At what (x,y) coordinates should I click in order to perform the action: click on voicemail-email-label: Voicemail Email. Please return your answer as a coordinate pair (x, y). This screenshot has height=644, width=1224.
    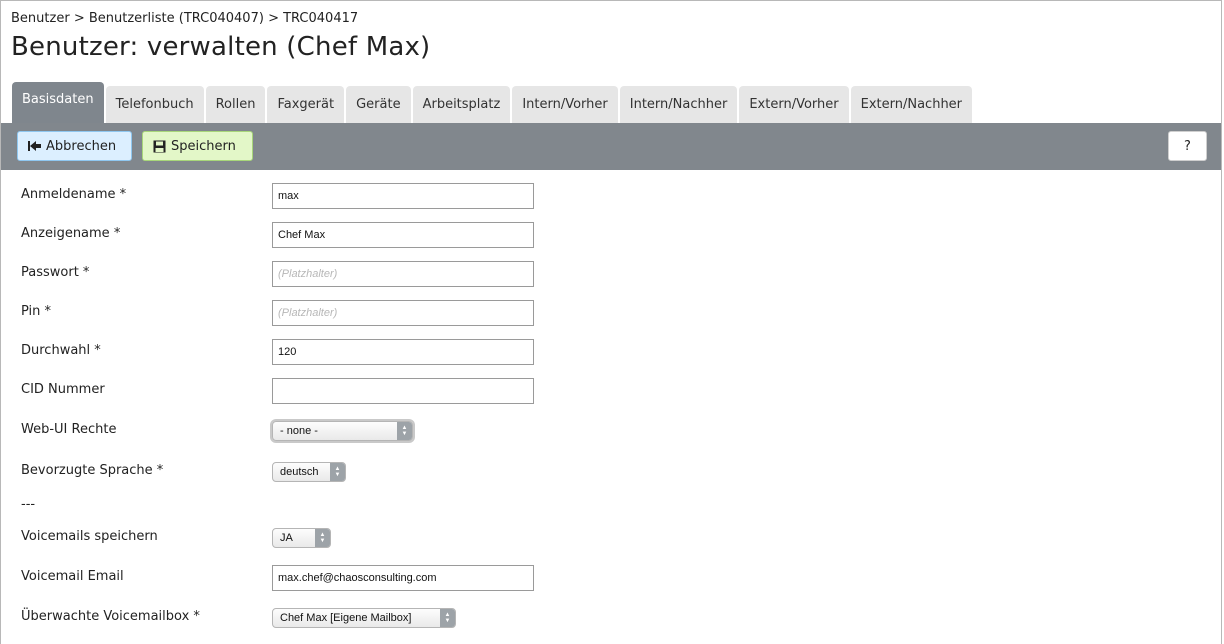
    Looking at the image, I should click on (72, 576).